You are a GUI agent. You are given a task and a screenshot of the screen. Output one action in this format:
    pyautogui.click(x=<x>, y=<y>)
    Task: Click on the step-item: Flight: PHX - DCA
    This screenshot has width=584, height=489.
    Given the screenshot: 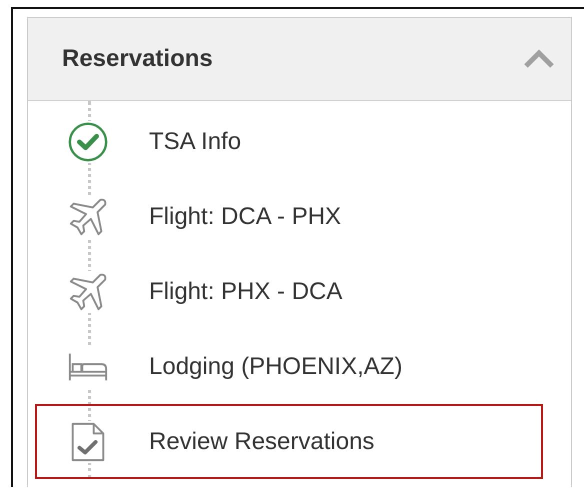 What is the action you would take?
    pyautogui.click(x=289, y=291)
    